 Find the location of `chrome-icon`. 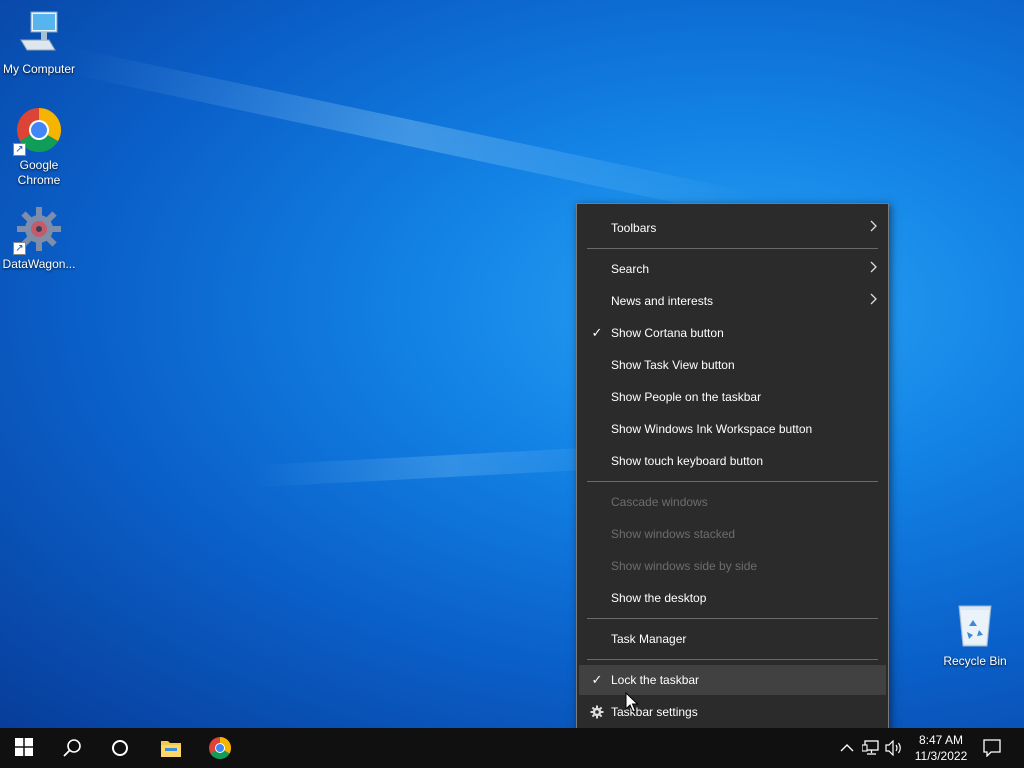

chrome-icon is located at coordinates (220, 748).